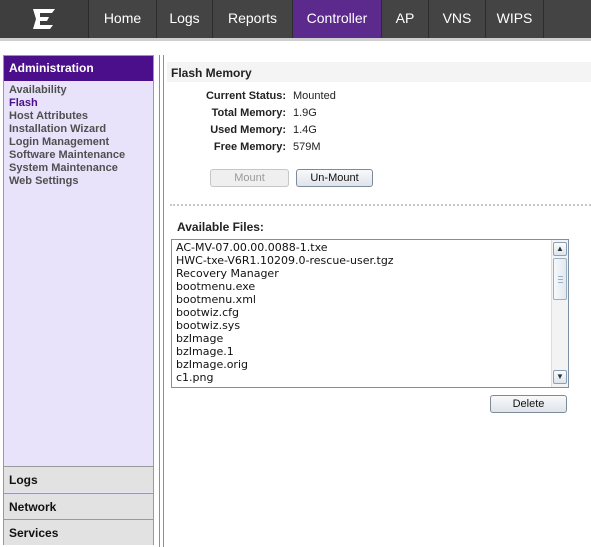 Image resolution: width=591 pixels, height=547 pixels. Describe the element at coordinates (457, 19) in the screenshot. I see `nav-tab-vns: VNS` at that location.